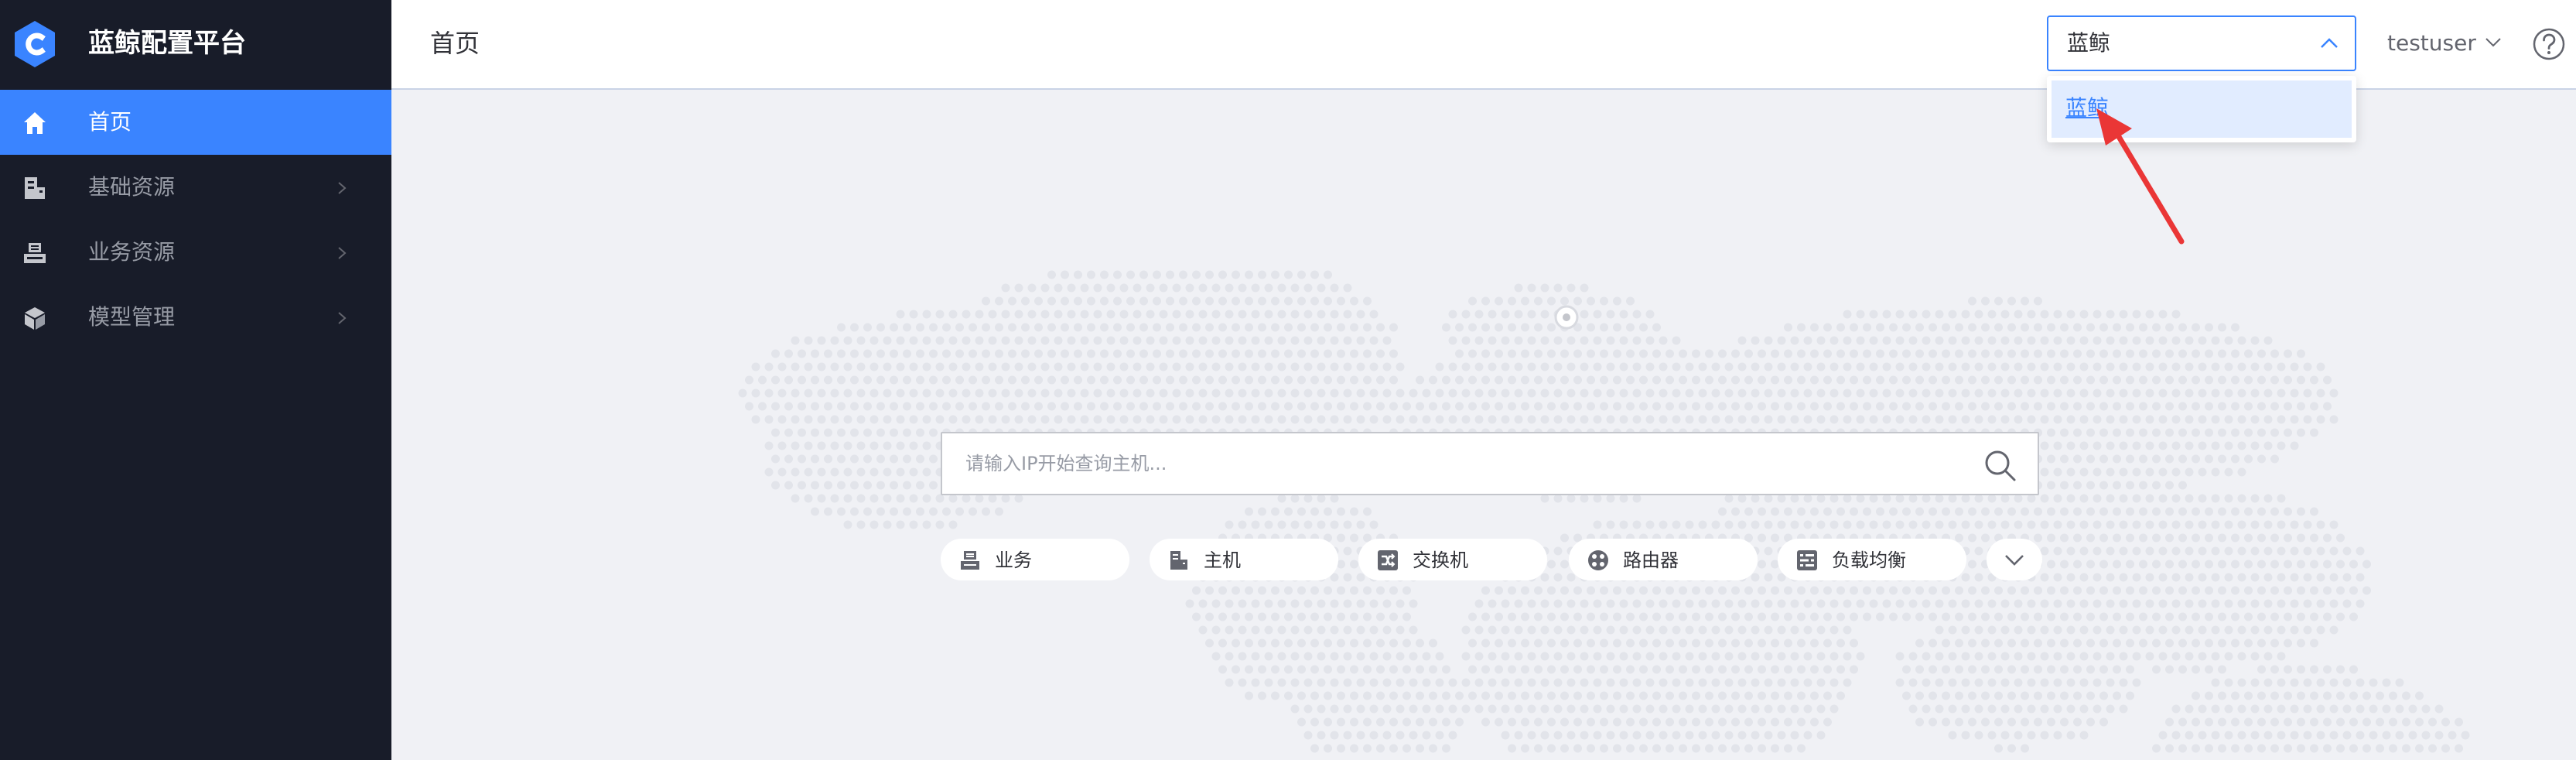 Image resolution: width=2576 pixels, height=760 pixels. What do you see at coordinates (195, 187) in the screenshot?
I see `sidebar-item-basic-resources: 基础资源` at bounding box center [195, 187].